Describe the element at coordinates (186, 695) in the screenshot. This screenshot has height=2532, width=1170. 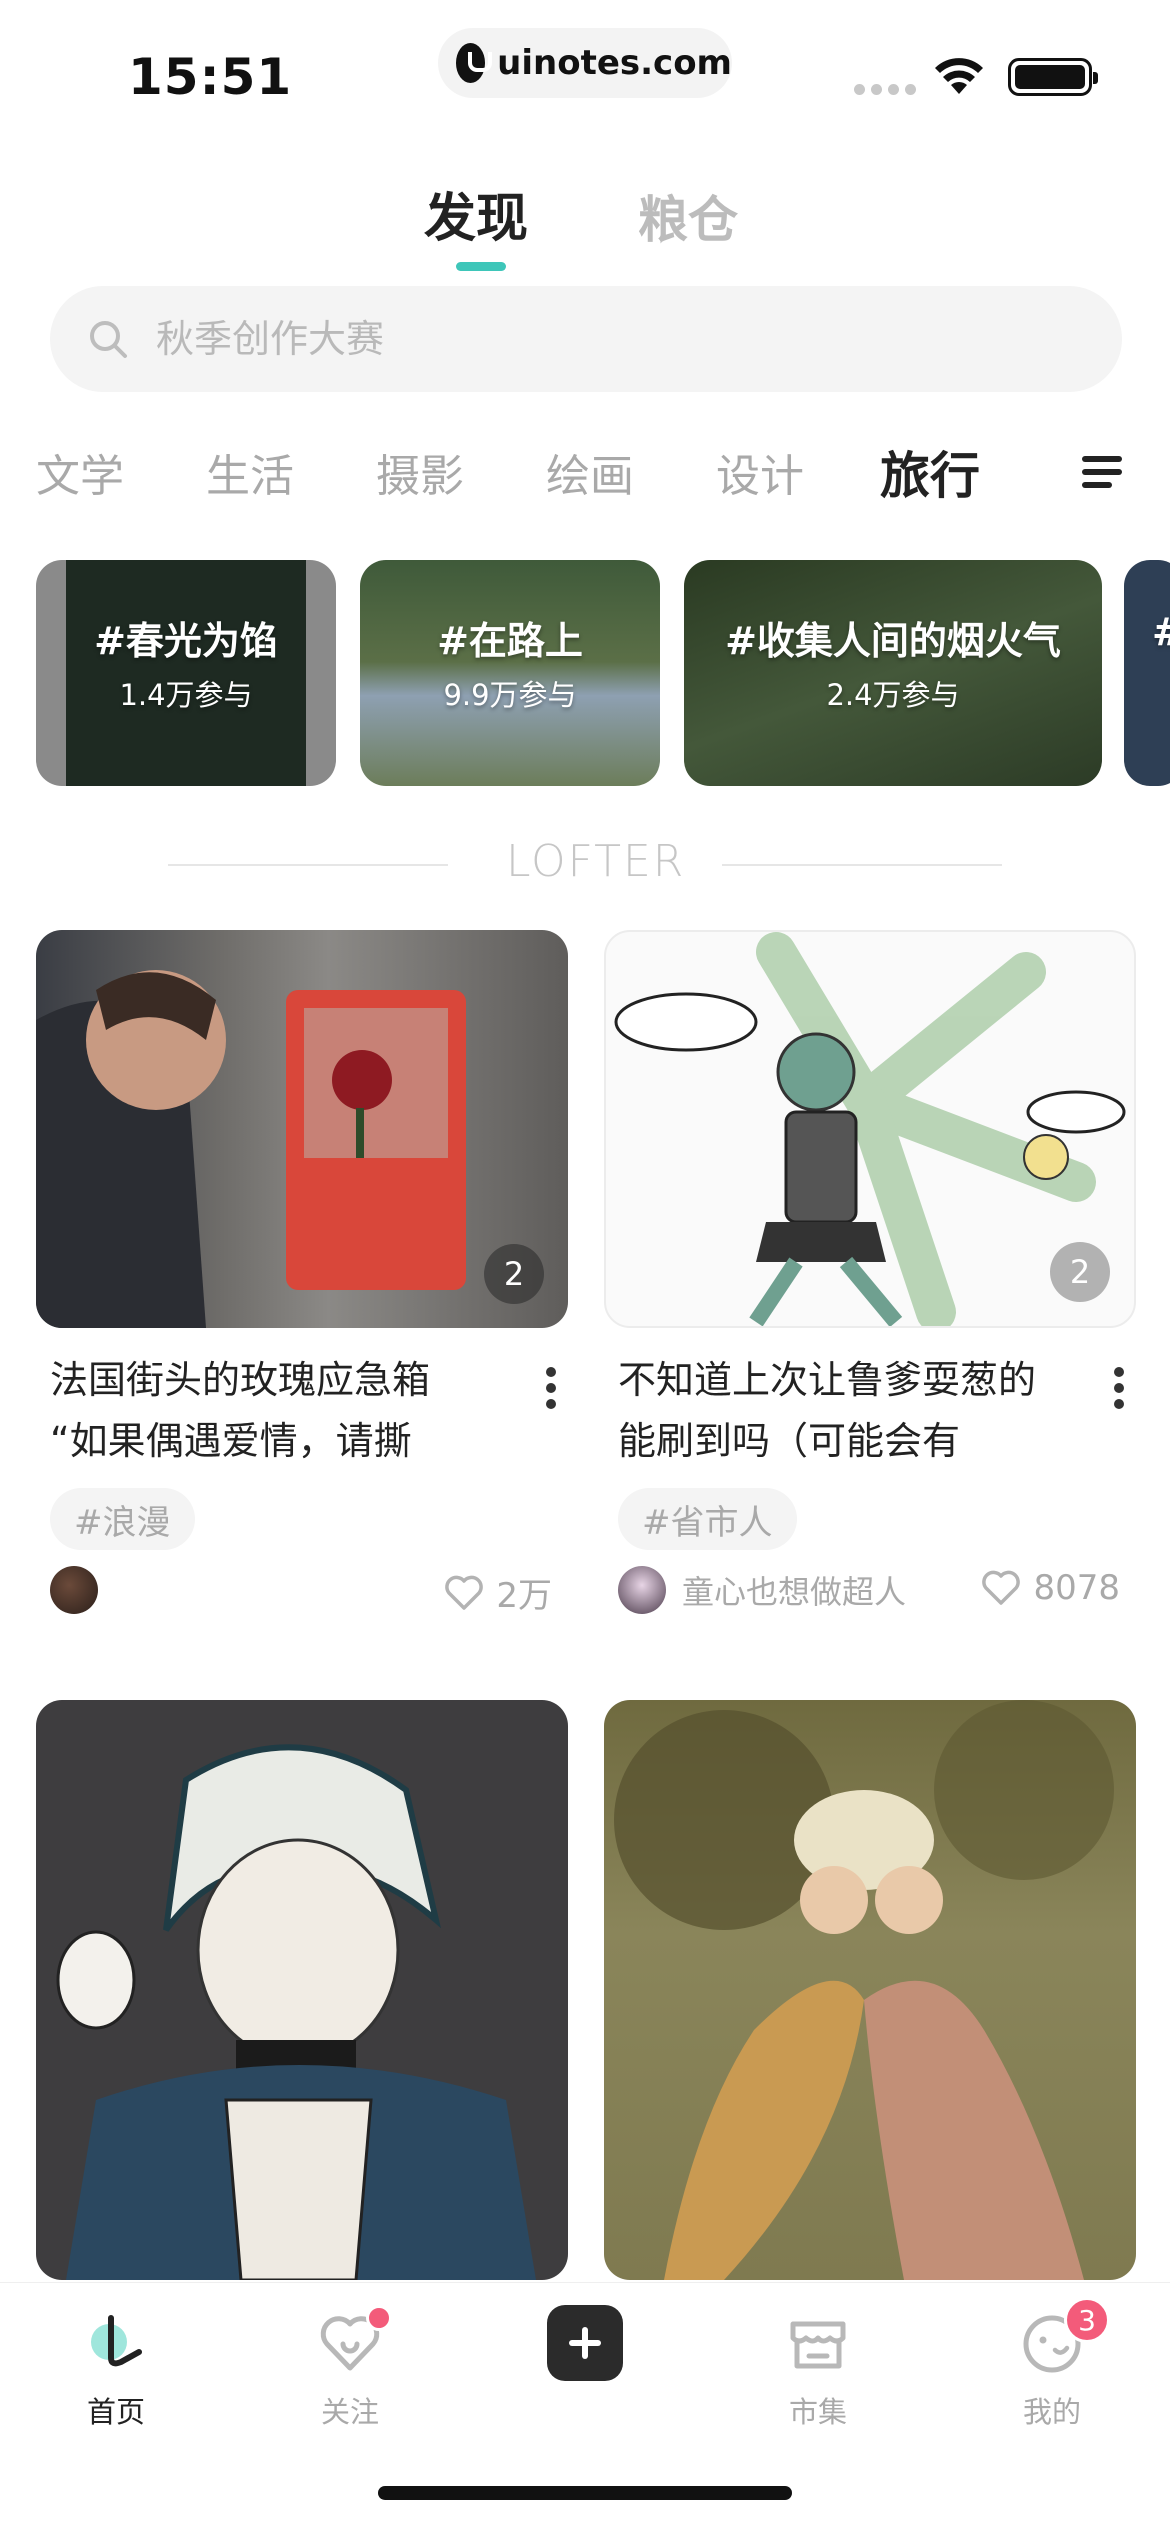
I see `topic-count: 1.4万参与` at that location.